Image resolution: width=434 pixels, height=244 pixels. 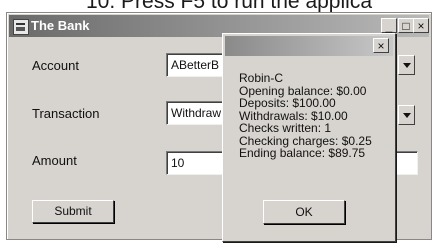 What do you see at coordinates (66, 113) in the screenshot?
I see `transaction-label: Transaction` at bounding box center [66, 113].